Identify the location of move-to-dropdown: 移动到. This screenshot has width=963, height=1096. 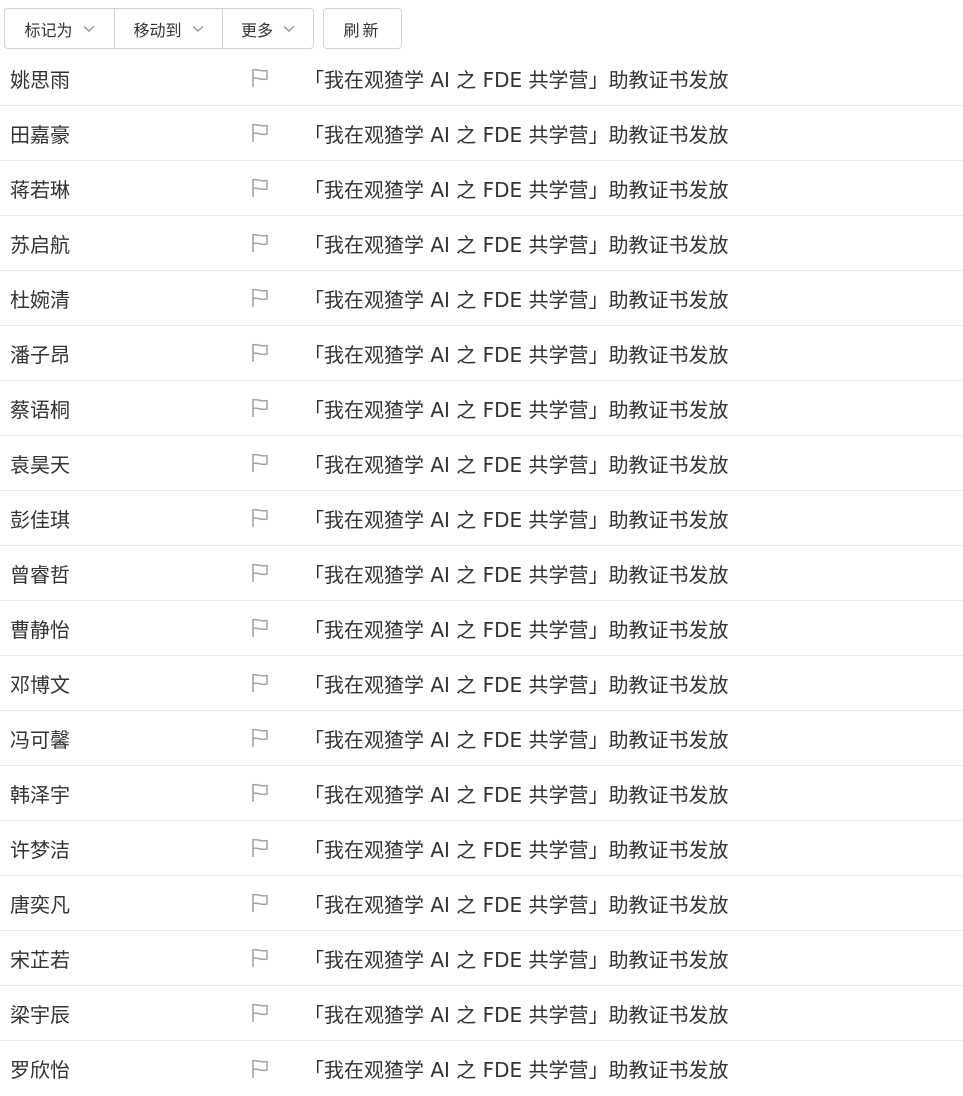
(168, 28).